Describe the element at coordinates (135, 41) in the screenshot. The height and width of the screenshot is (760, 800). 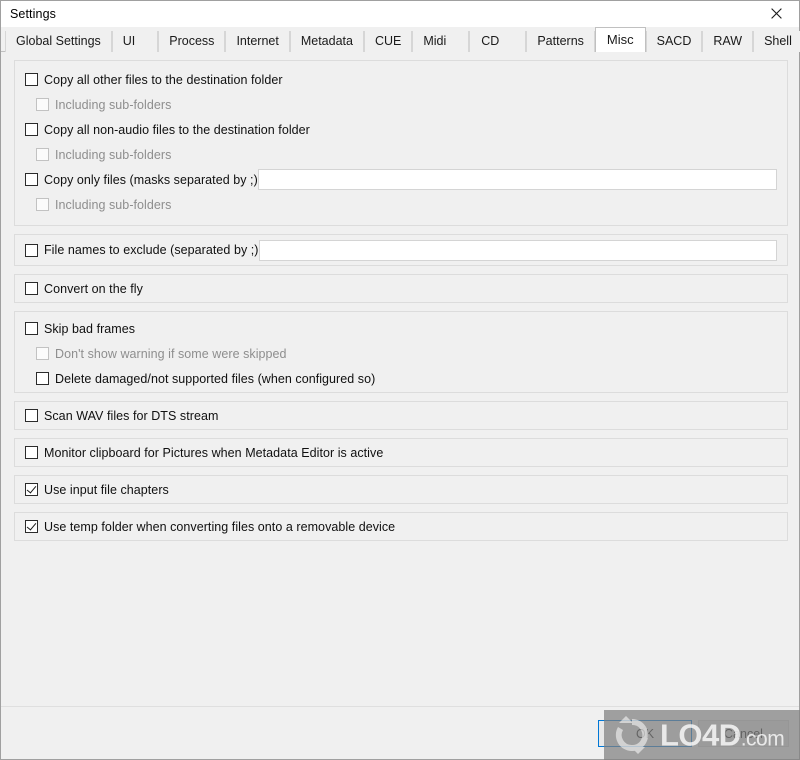
I see `tab-ui: UI` at that location.